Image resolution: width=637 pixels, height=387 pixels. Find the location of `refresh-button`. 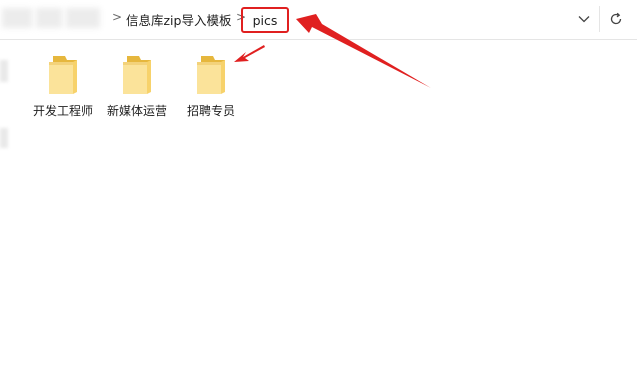

refresh-button is located at coordinates (616, 19).